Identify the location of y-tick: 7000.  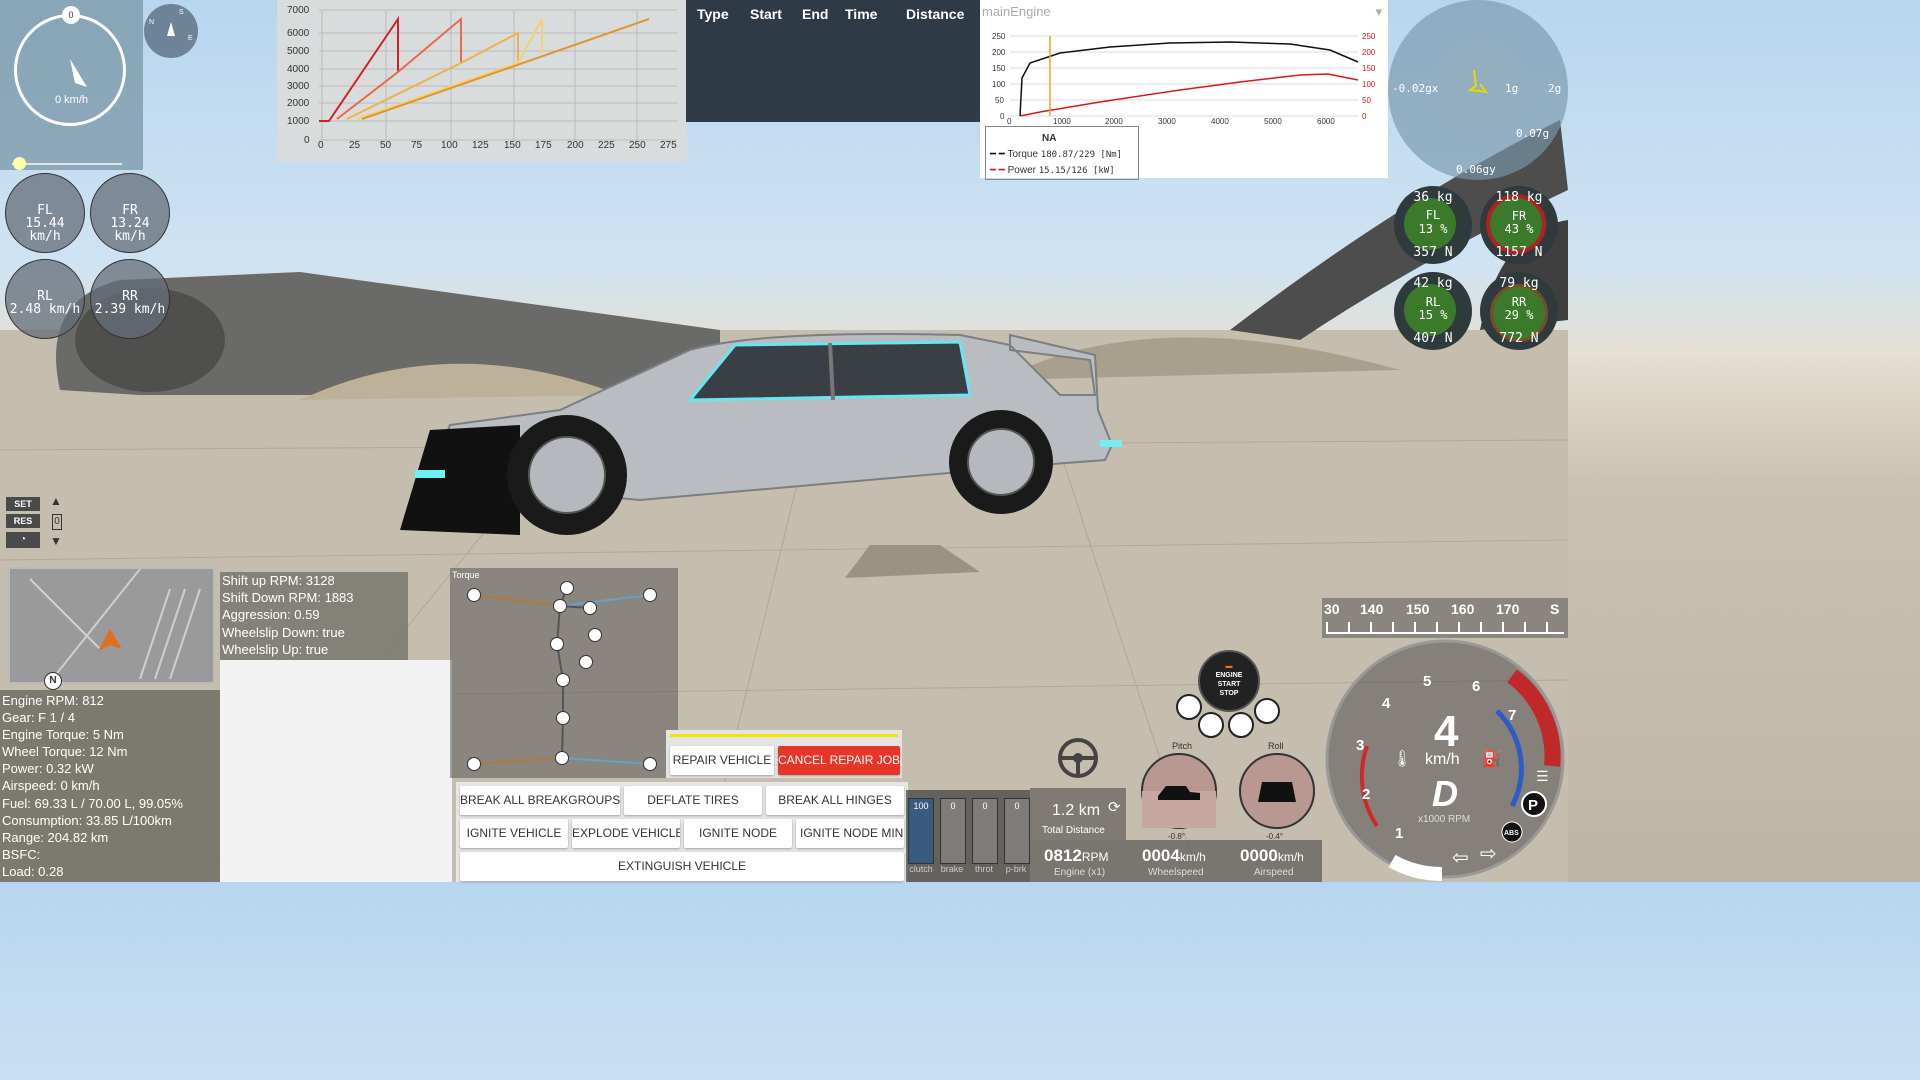
(298, 10).